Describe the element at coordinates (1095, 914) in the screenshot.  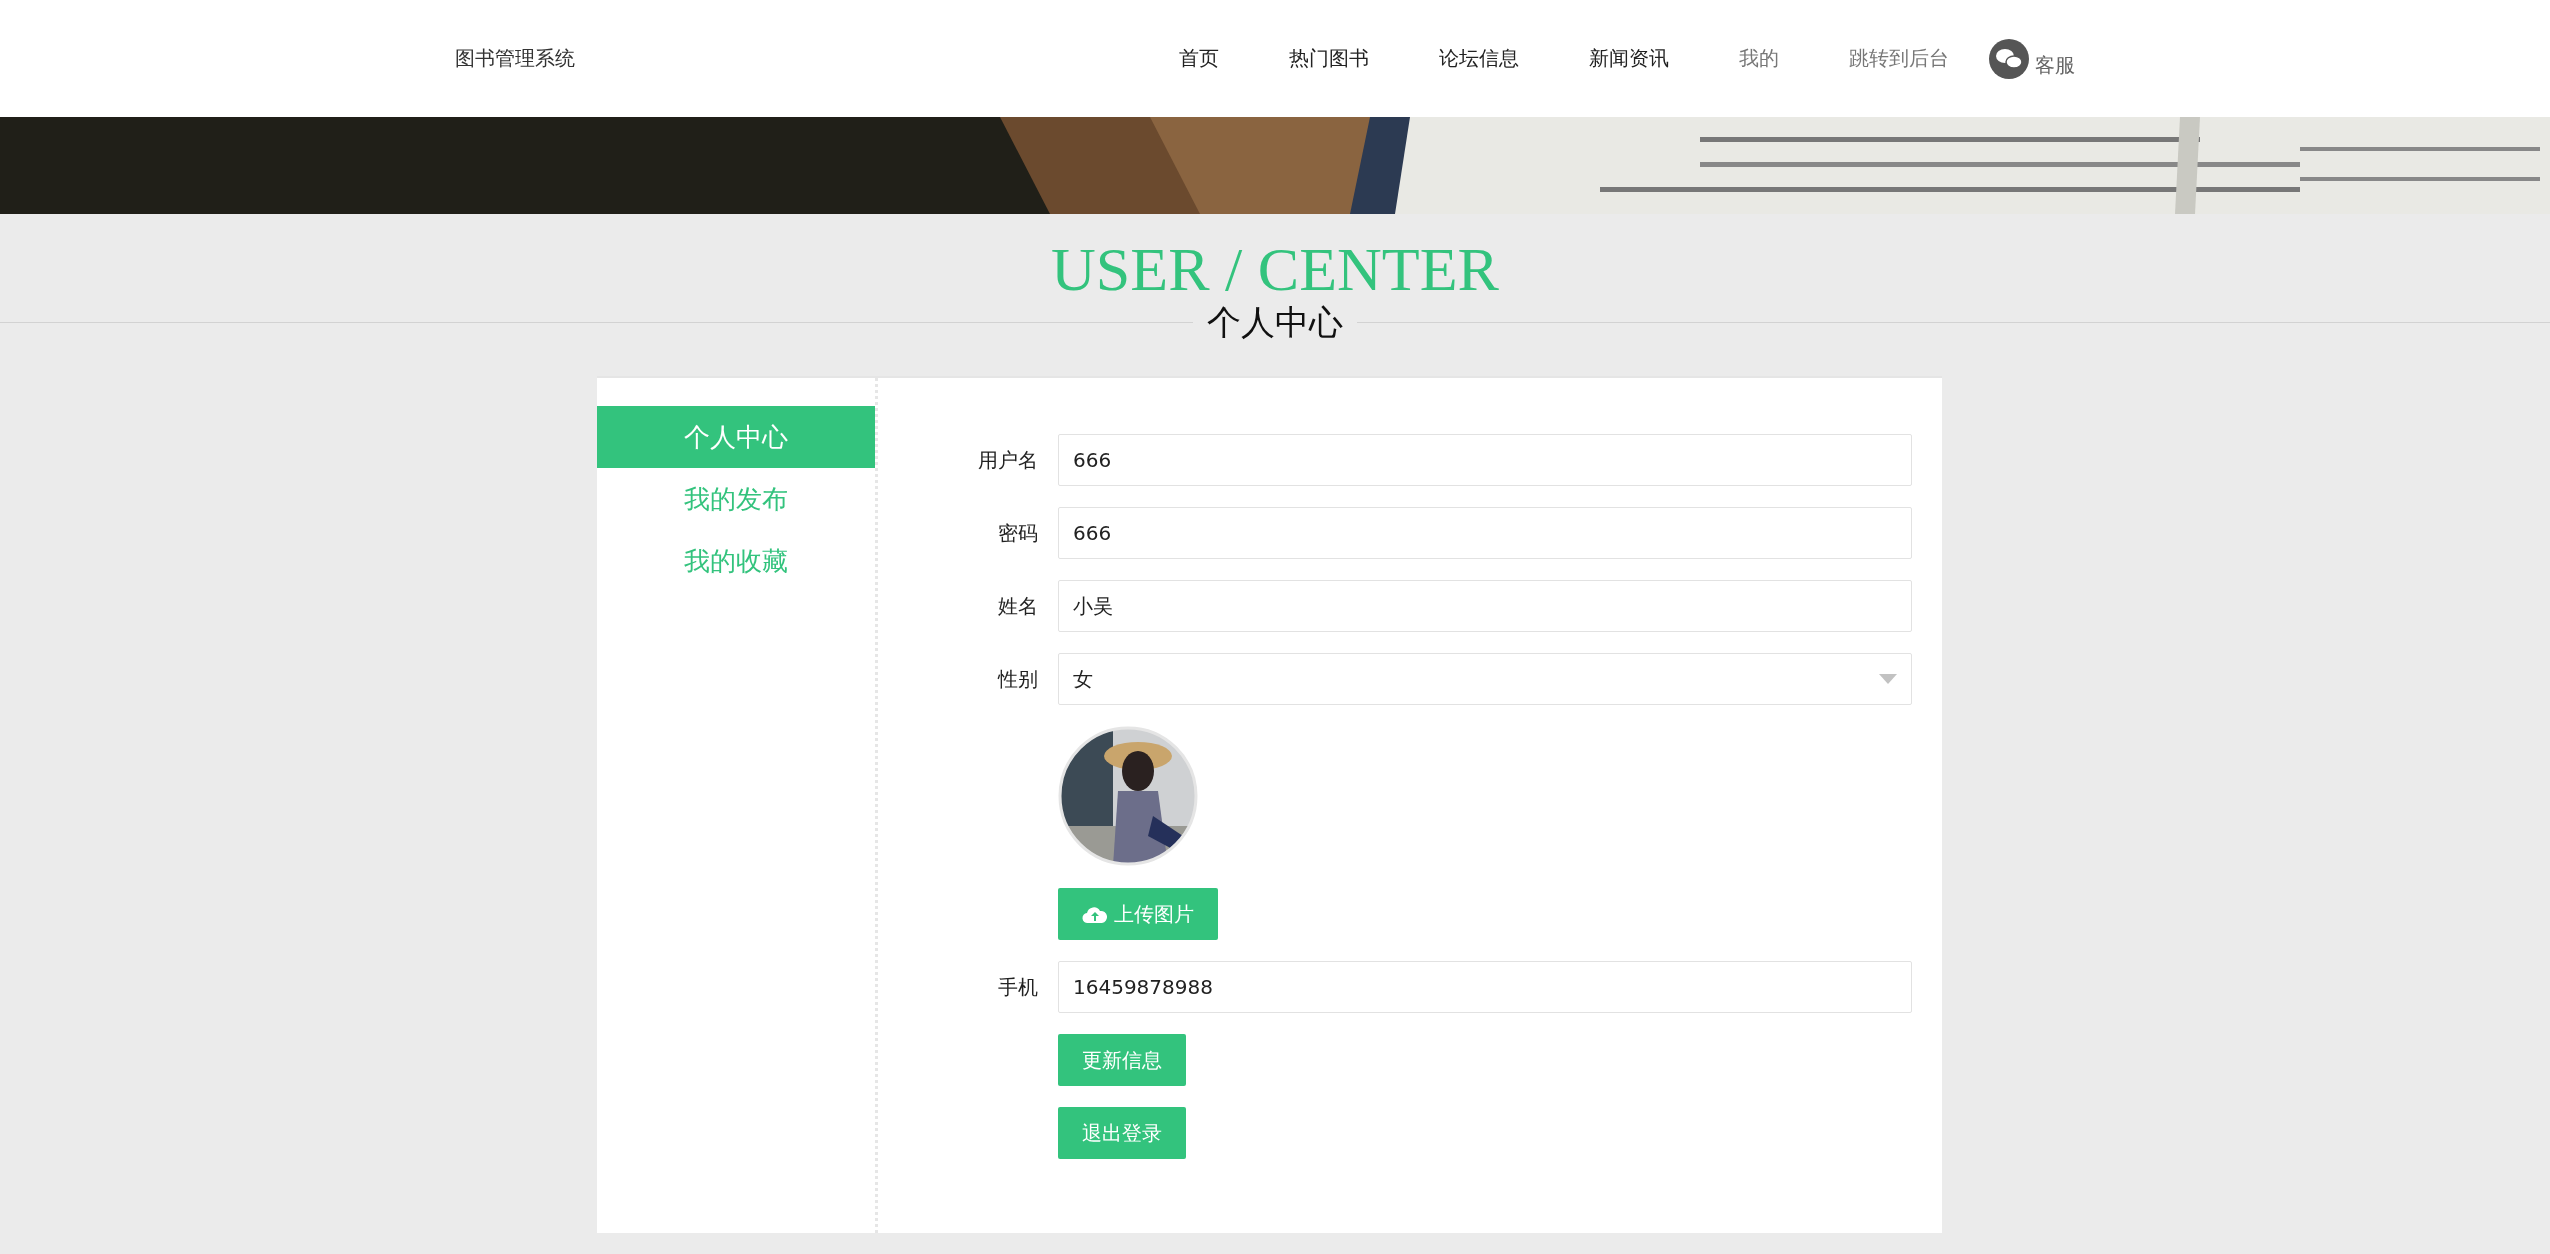
I see `cloud-upload-icon` at that location.